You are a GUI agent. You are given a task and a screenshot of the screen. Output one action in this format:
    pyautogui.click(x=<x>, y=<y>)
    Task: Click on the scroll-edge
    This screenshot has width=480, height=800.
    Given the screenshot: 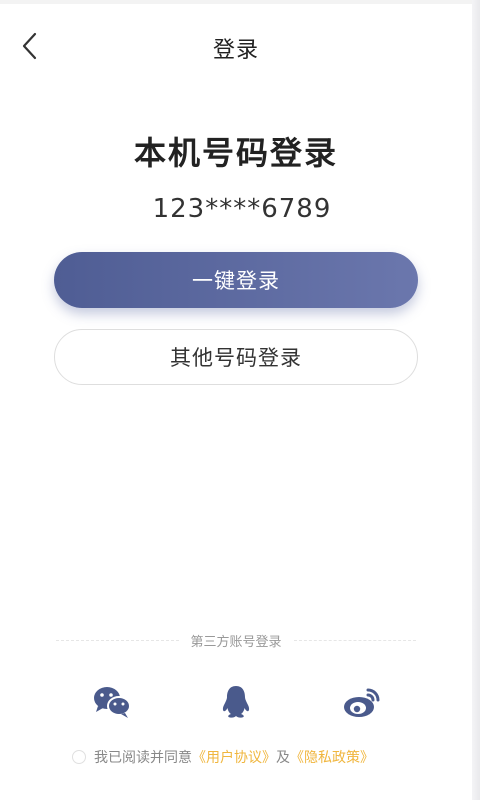 What is the action you would take?
    pyautogui.click(x=476, y=400)
    